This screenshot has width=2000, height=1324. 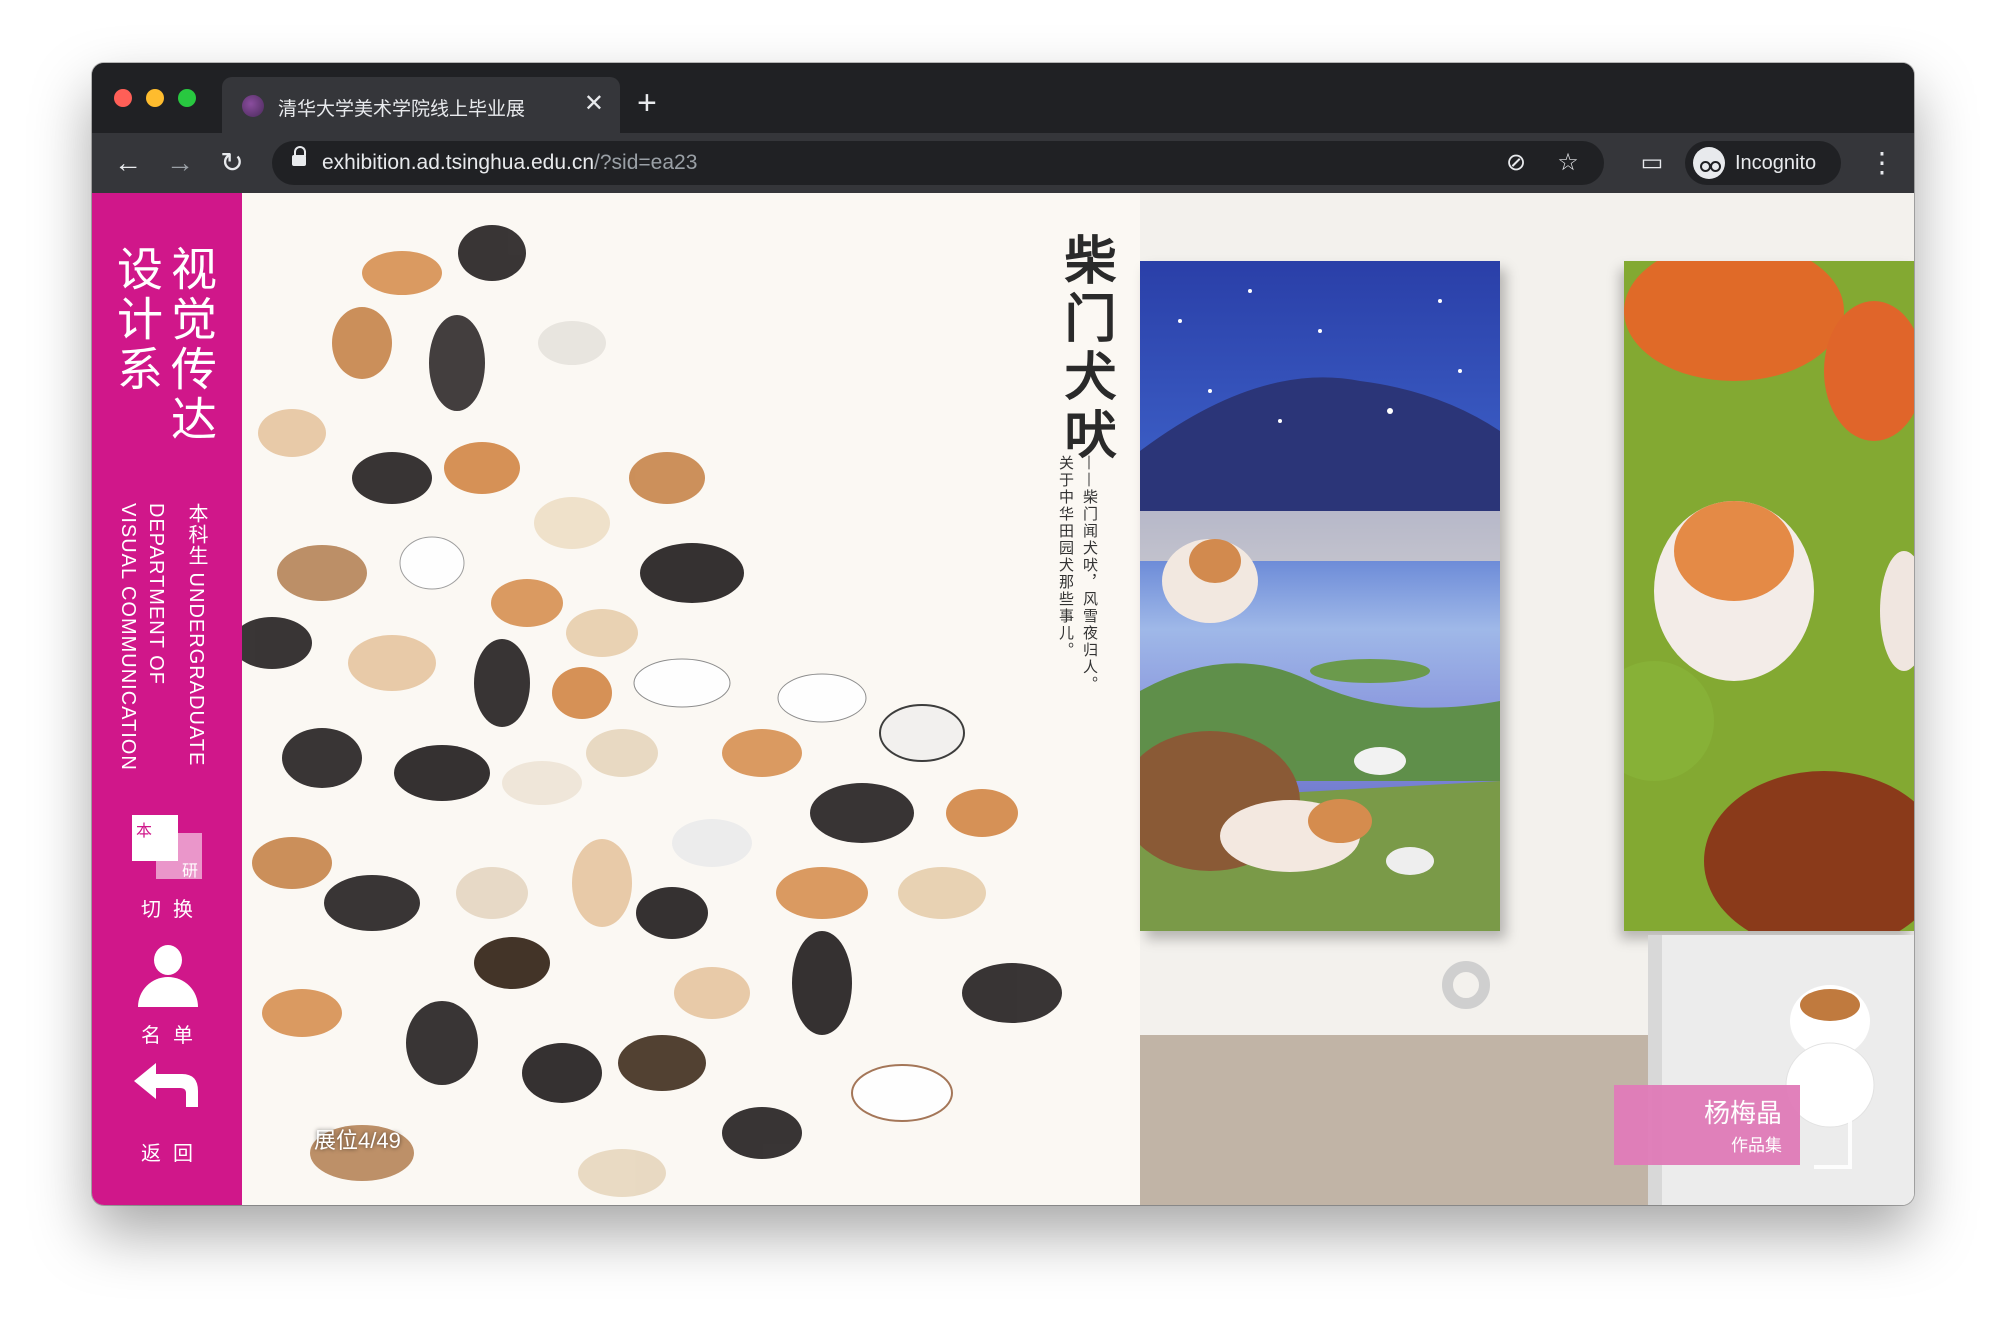 I want to click on switch-level-icon: 本 研, so click(x=168, y=848).